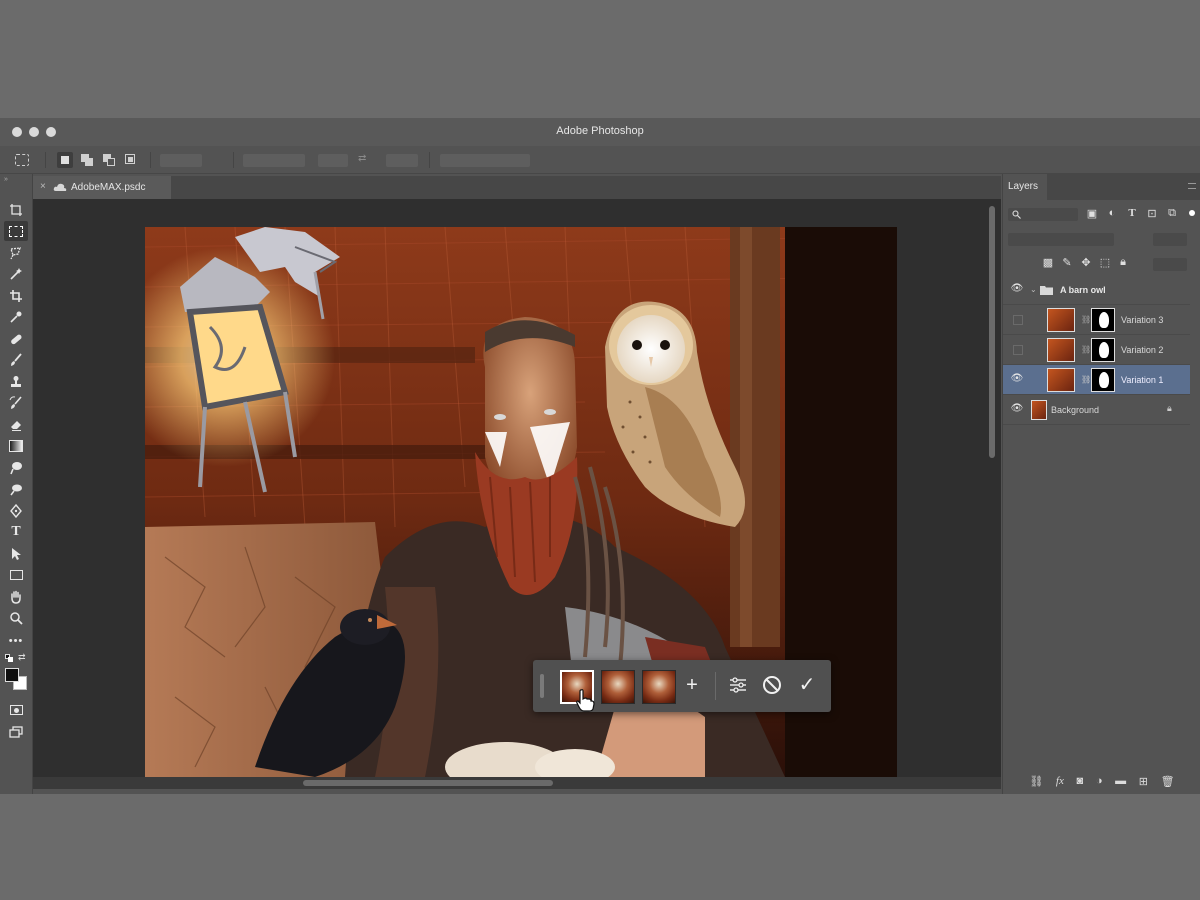 The width and height of the screenshot is (1200, 900). I want to click on cancel-icon, so click(772, 685).